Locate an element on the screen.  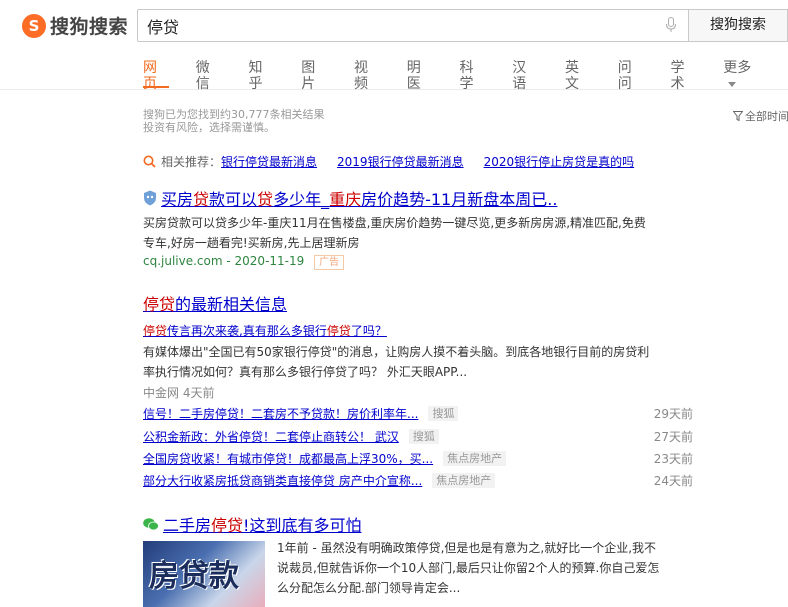
result-info: 搜狗已为您找到约30,777条相关结果 投资有风险，选择需谨慎。 is located at coordinates (234, 121).